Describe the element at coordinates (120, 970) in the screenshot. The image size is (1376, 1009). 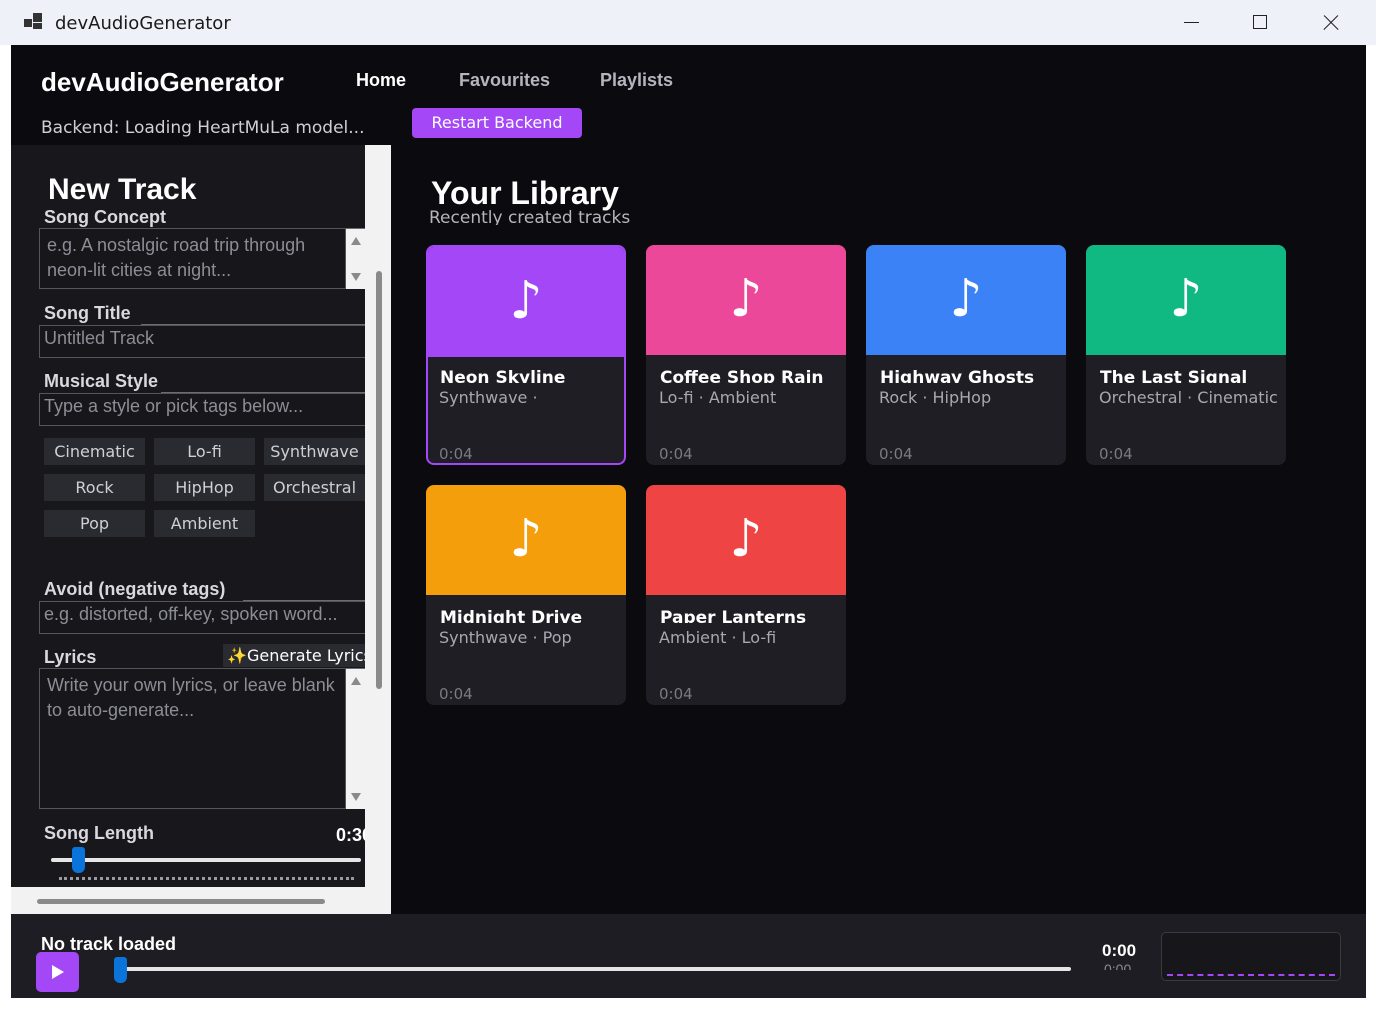
I see `seek-slider-thumb` at that location.